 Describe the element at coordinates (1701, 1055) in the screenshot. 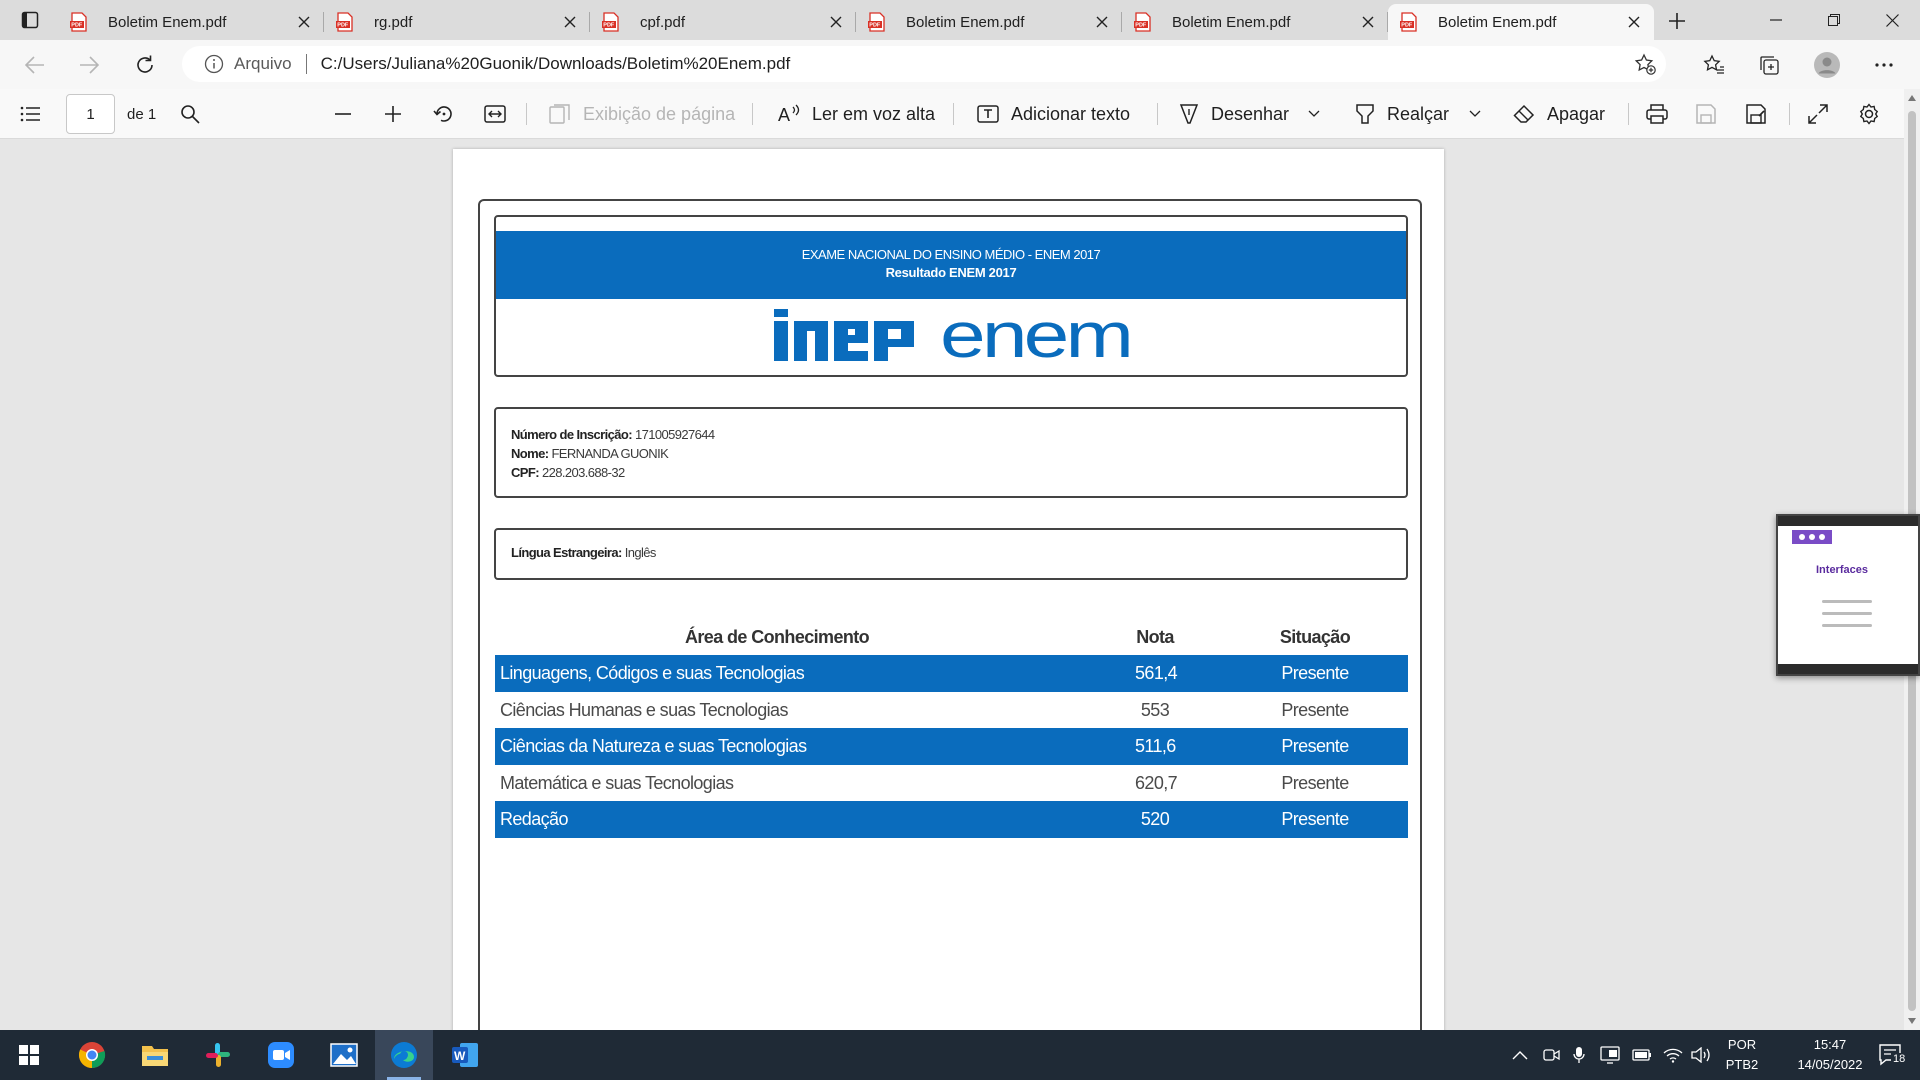

I see `volume-icon` at that location.